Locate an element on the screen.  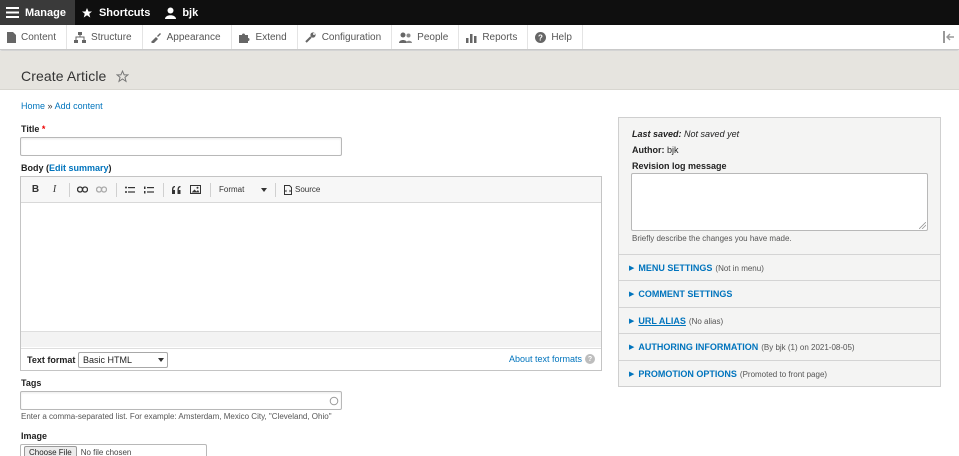
last-saved: Last saved: Not saved yet is located at coordinates (685, 134).